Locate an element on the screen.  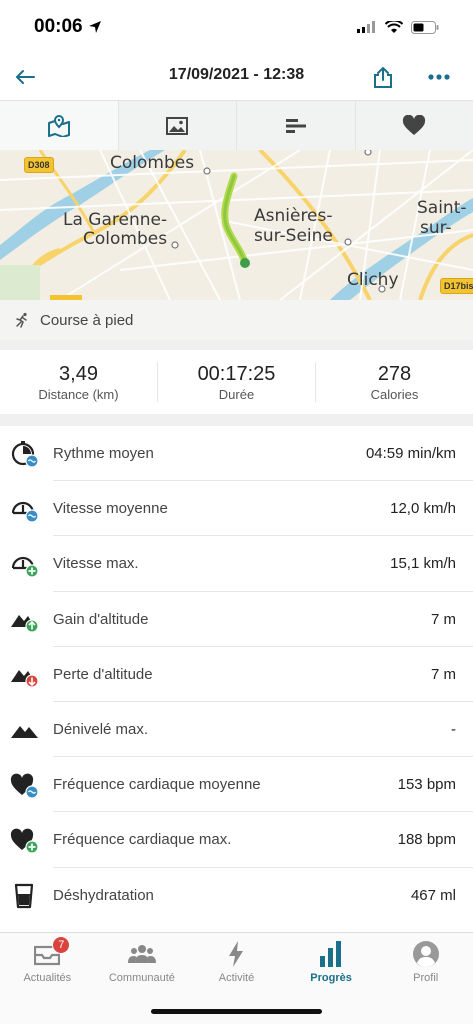
stat-value: 04:59 min/km is located at coordinates (410, 454).